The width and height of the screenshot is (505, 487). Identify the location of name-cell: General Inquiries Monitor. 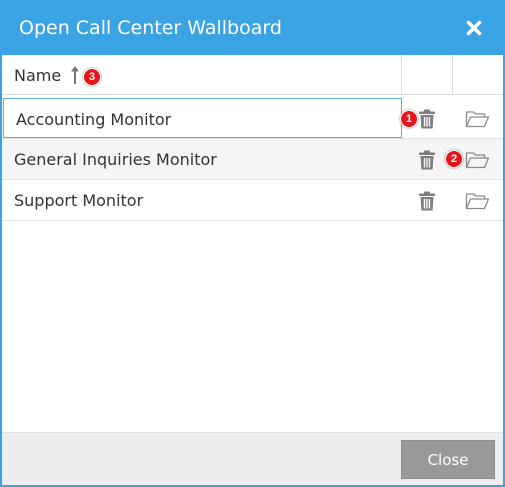
(202, 159).